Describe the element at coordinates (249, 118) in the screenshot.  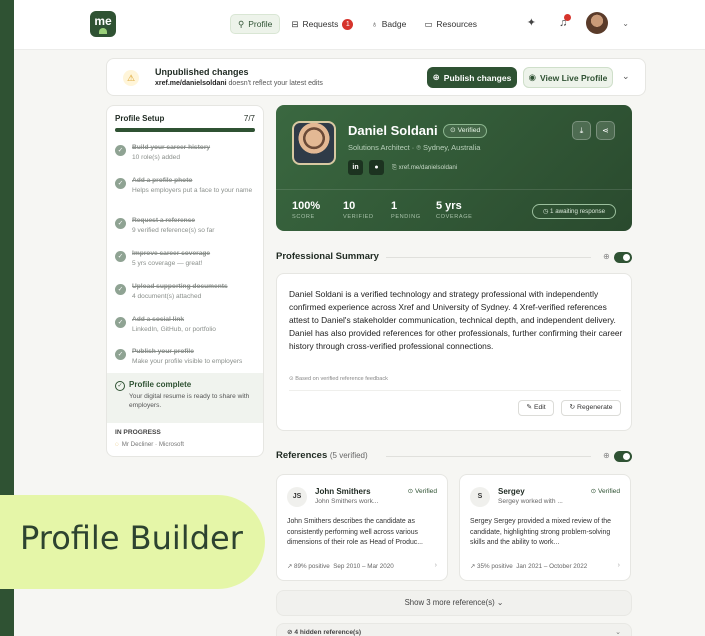
I see `setup-count: 7/7` at that location.